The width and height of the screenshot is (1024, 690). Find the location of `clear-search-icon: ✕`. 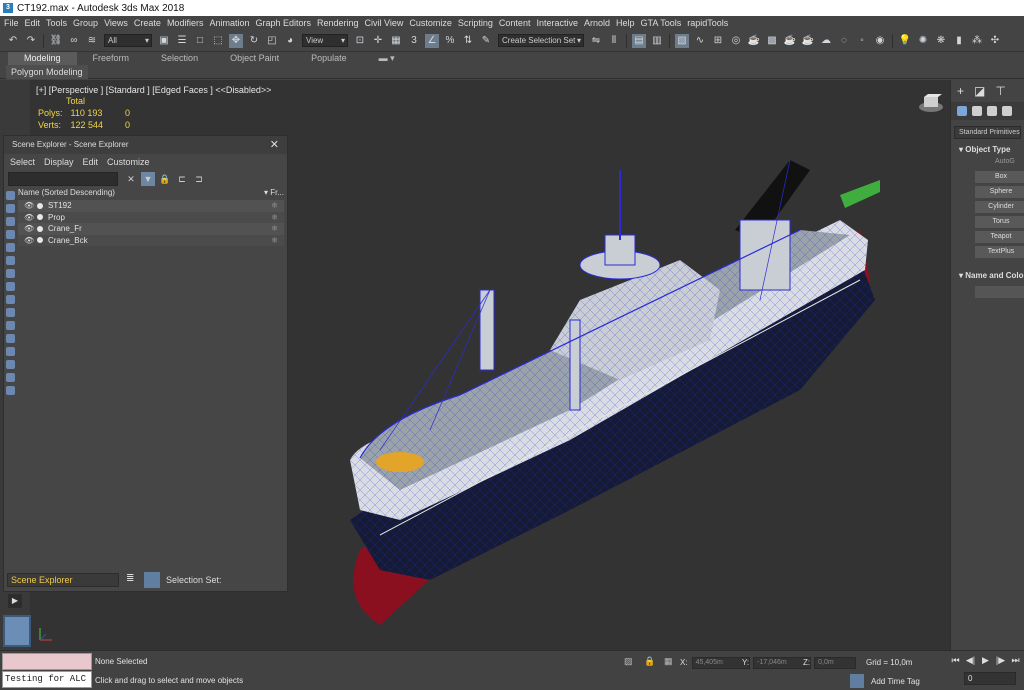

clear-search-icon: ✕ is located at coordinates (131, 179).